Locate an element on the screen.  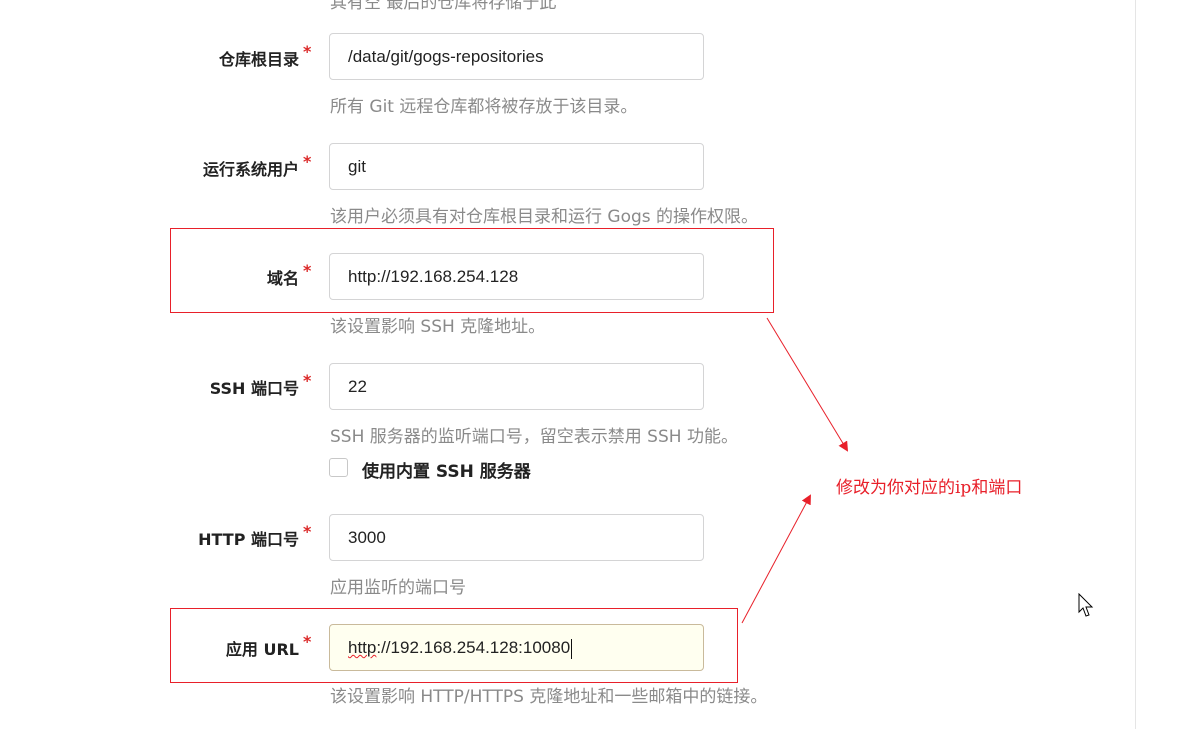
annotation-arrows is located at coordinates (795, 470).